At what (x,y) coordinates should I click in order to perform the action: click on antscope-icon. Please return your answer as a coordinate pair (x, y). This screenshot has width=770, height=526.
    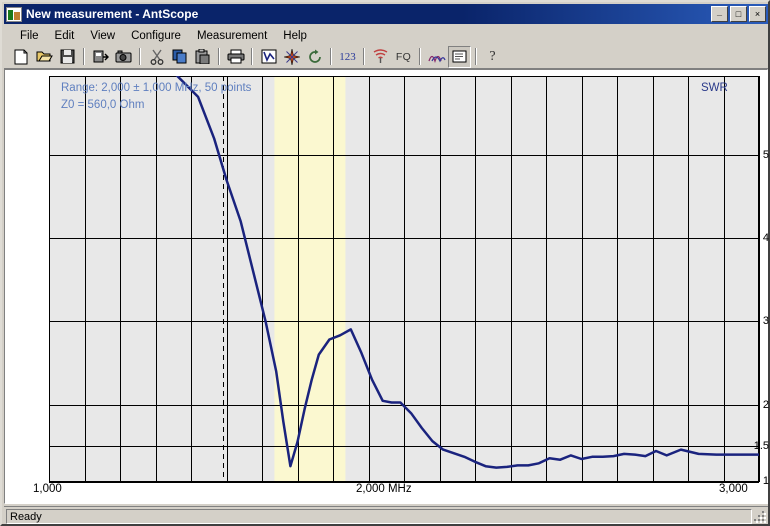
    Looking at the image, I should click on (14, 14).